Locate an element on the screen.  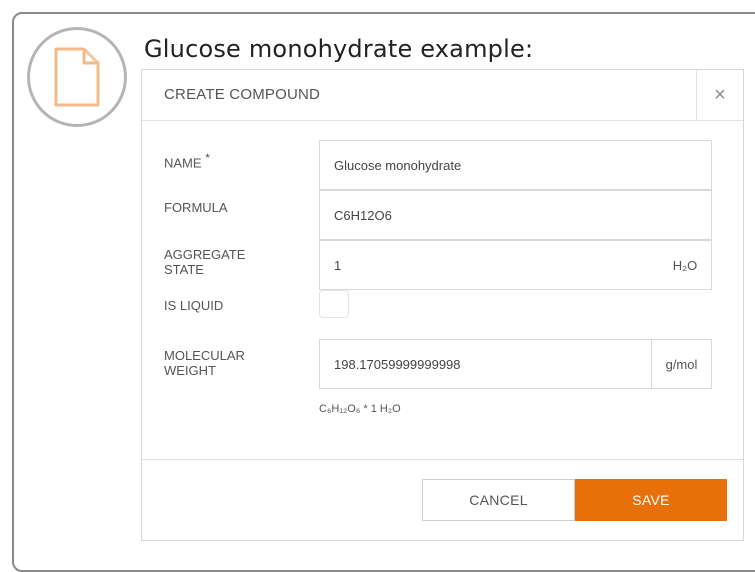
name-label: NAME * is located at coordinates (187, 161).